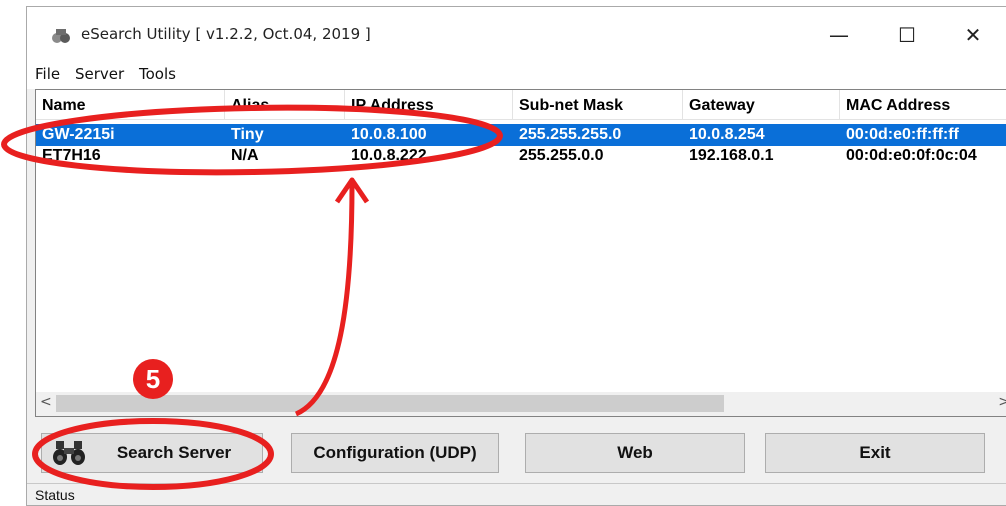  Describe the element at coordinates (174, 452) in the screenshot. I see `search-server-label: Search Server` at that location.